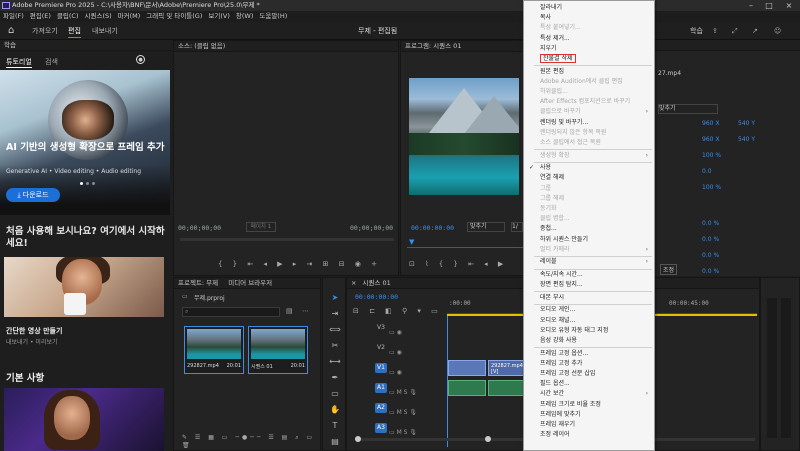 The image size is (800, 451). I want to click on tab-import: 가져오기, so click(45, 31).